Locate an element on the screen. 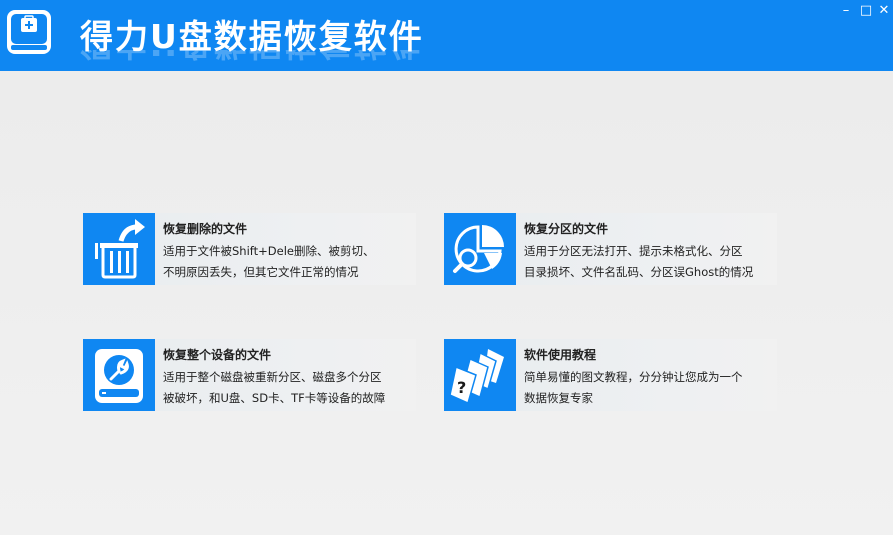 The width and height of the screenshot is (893, 535). software-tutorial-card: ? 软件使用教程 简单易懂的图文教程，分分钟让您成为一个 数据恢复专家 is located at coordinates (610, 375).